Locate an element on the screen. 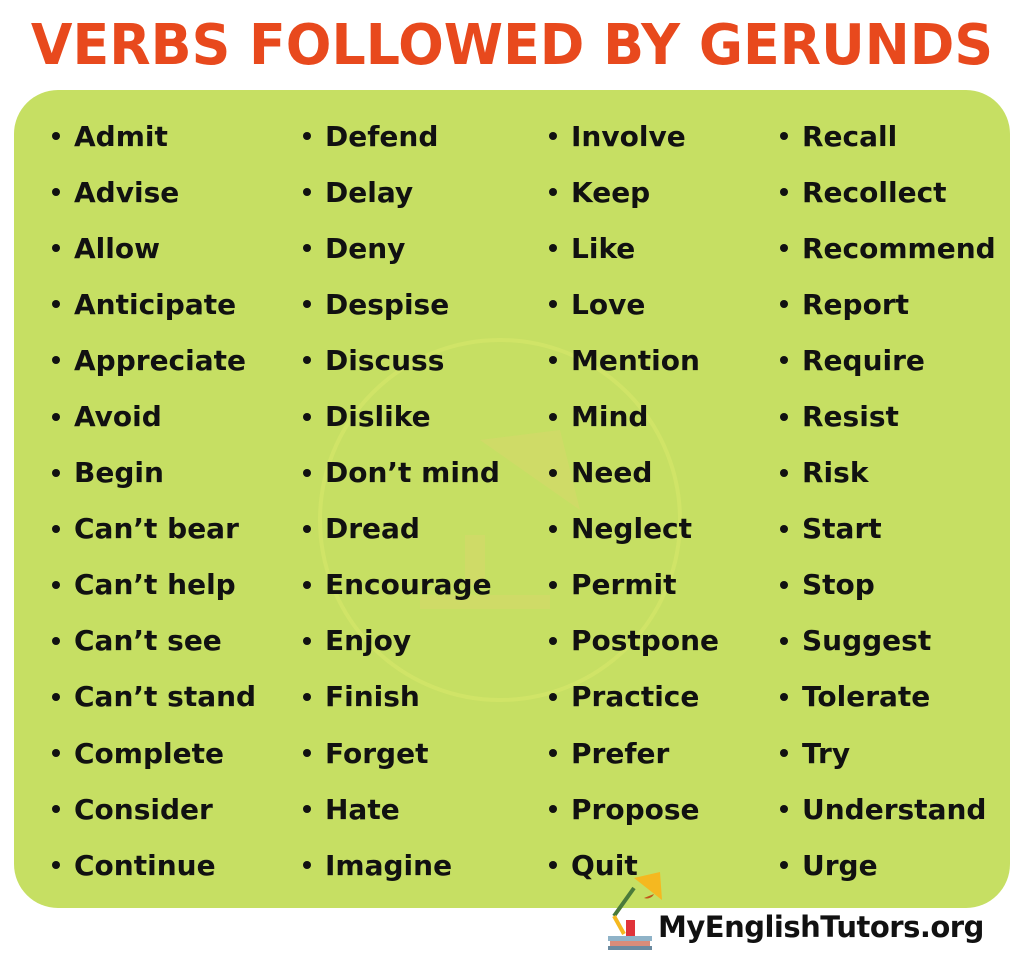 Image resolution: width=1024 pixels, height=956 pixels. site-logo: MyEnglishTutors.org is located at coordinates (804, 911).